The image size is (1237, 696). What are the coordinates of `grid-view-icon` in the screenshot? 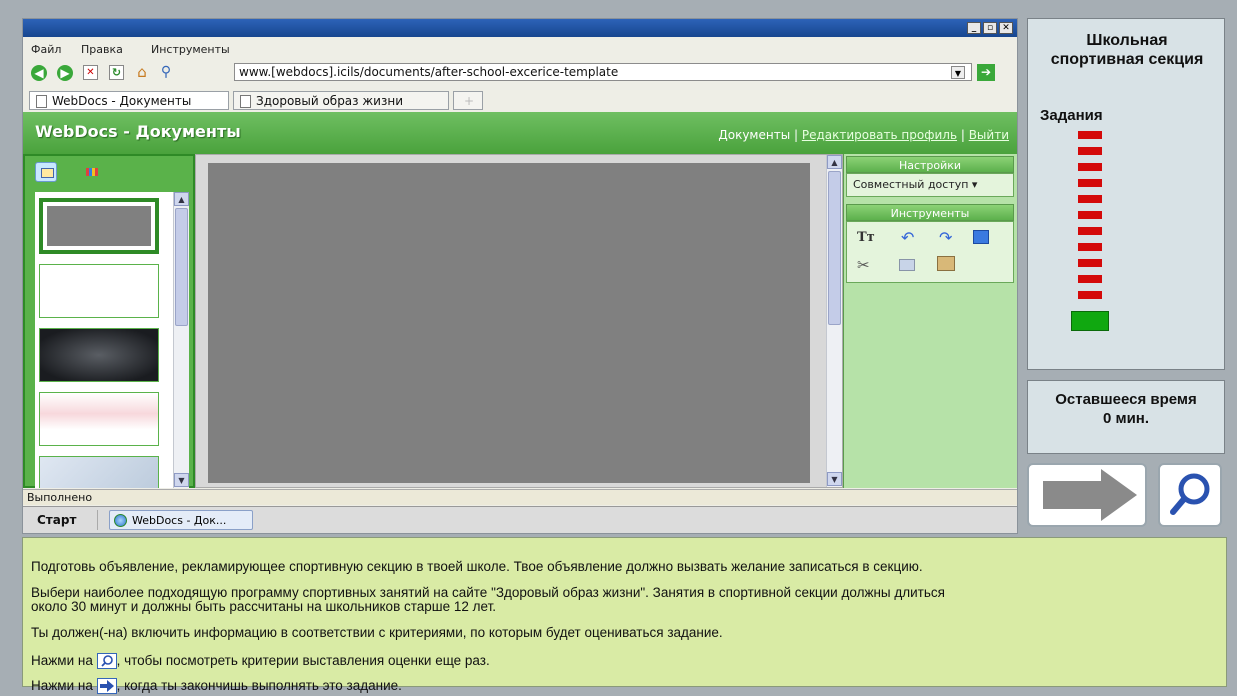 It's located at (92, 172).